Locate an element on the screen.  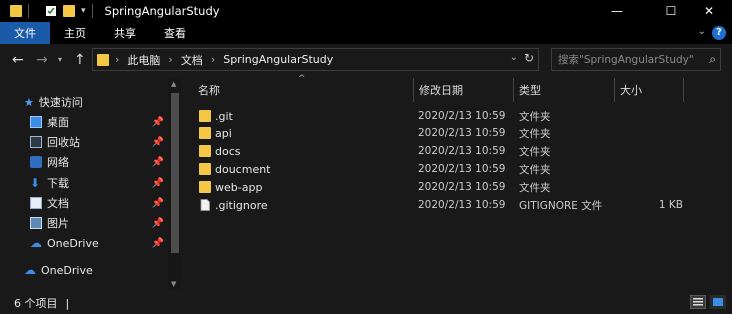
column-header-size: 大小 is located at coordinates (649, 90).